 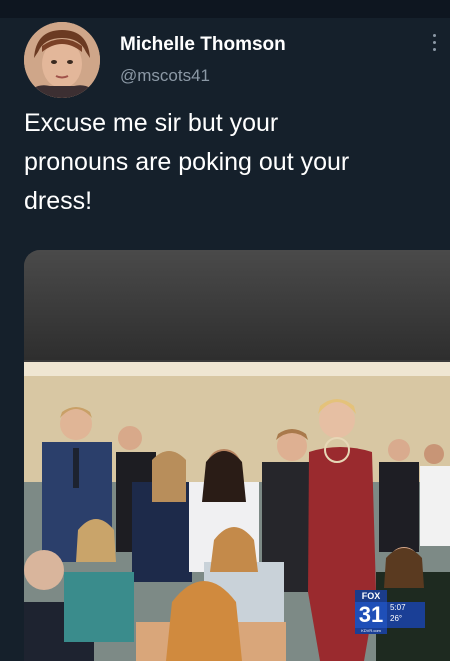 What do you see at coordinates (165, 76) in the screenshot?
I see `user-handle: @mscots41` at bounding box center [165, 76].